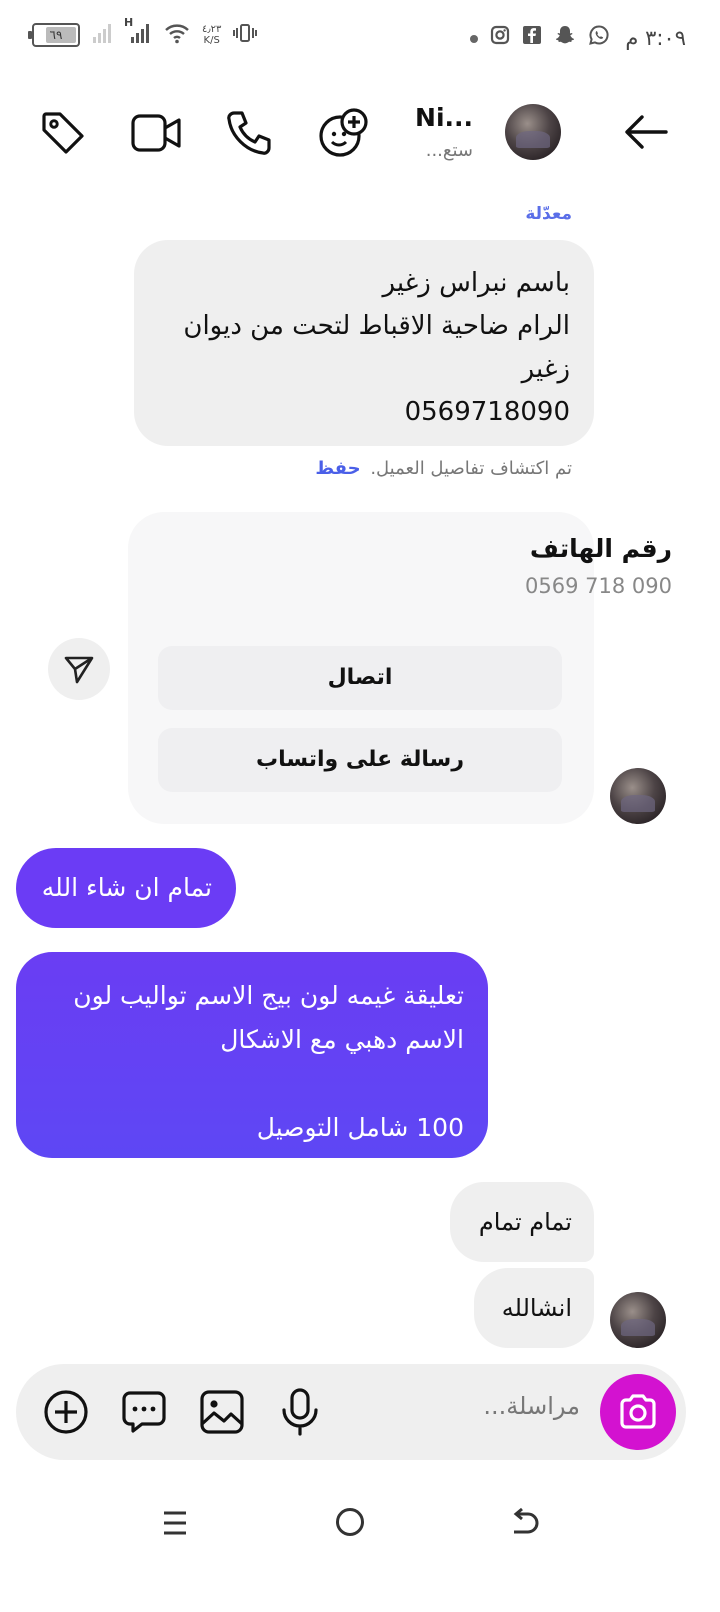 This screenshot has height=1612, width=720. I want to click on message-text: تمام ان شاء الله, so click(126, 887).